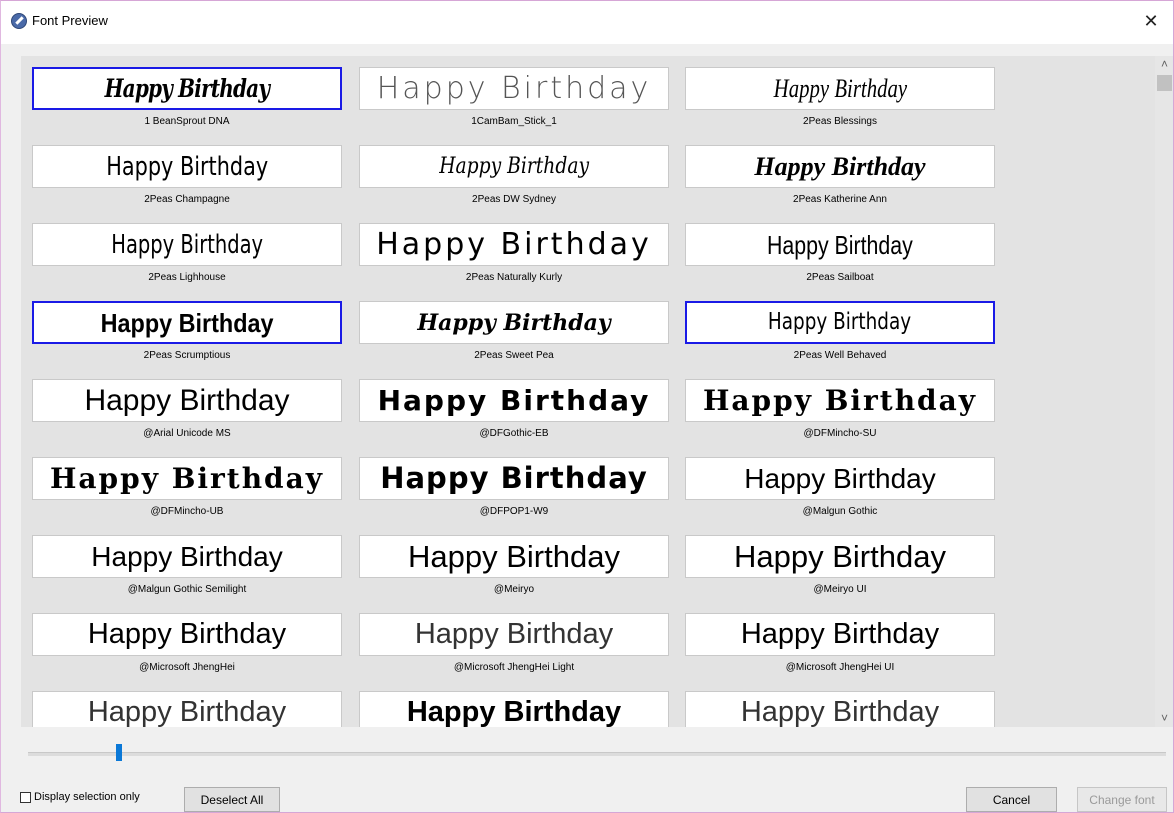 This screenshot has height=813, width=1174. Describe the element at coordinates (840, 511) in the screenshot. I see `font-name-label: @Malgun Gothic` at that location.